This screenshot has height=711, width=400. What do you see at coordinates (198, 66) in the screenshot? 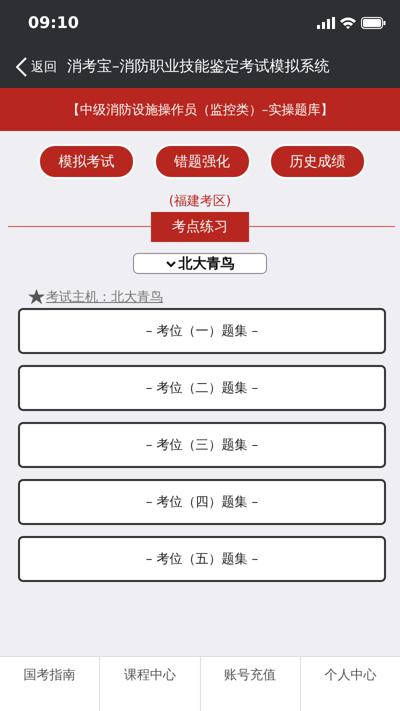
I see `page-title: 消考宝–消防职业技能鉴定考试模拟系统` at bounding box center [198, 66].